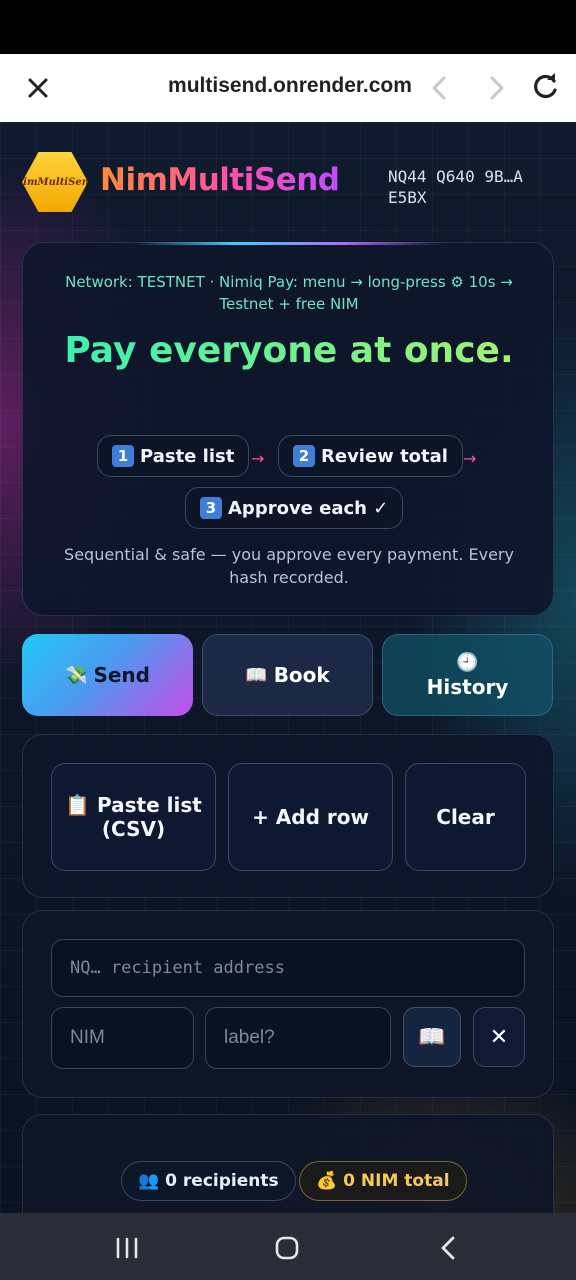 This screenshot has width=576, height=1280. I want to click on step-number: 3, so click(211, 508).